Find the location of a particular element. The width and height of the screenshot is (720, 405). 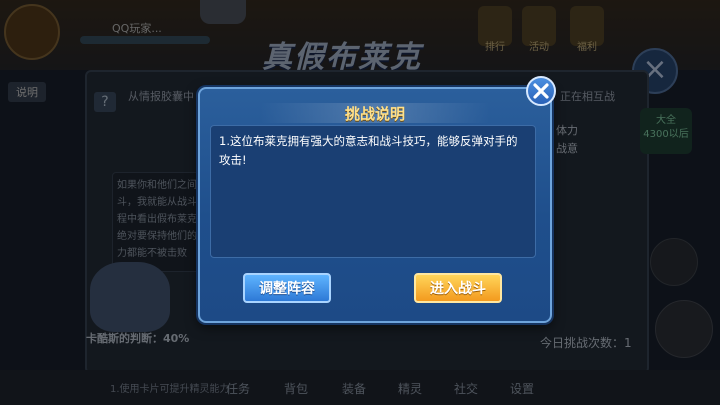

adjust-lineup-button: 调整阵容 is located at coordinates (287, 288).